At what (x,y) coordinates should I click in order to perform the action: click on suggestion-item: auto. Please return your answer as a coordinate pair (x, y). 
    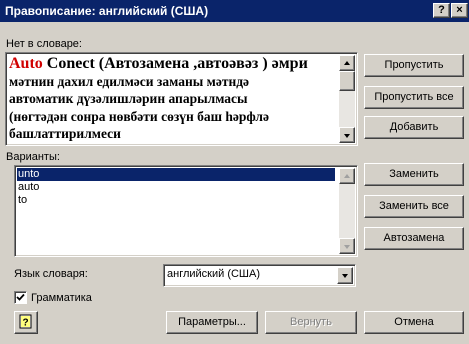
    Looking at the image, I should click on (176, 187).